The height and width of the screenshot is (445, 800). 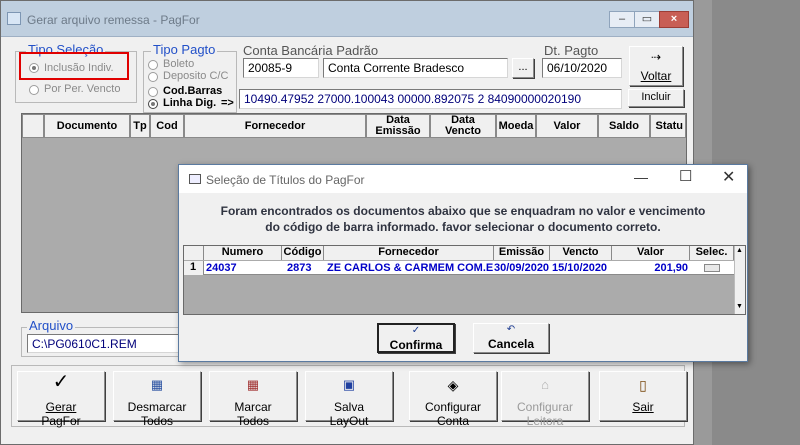 What do you see at coordinates (463, 179) in the screenshot?
I see `dialog-title-bar: Seleção de Títulos do PagFor — ☐ ✕` at bounding box center [463, 179].